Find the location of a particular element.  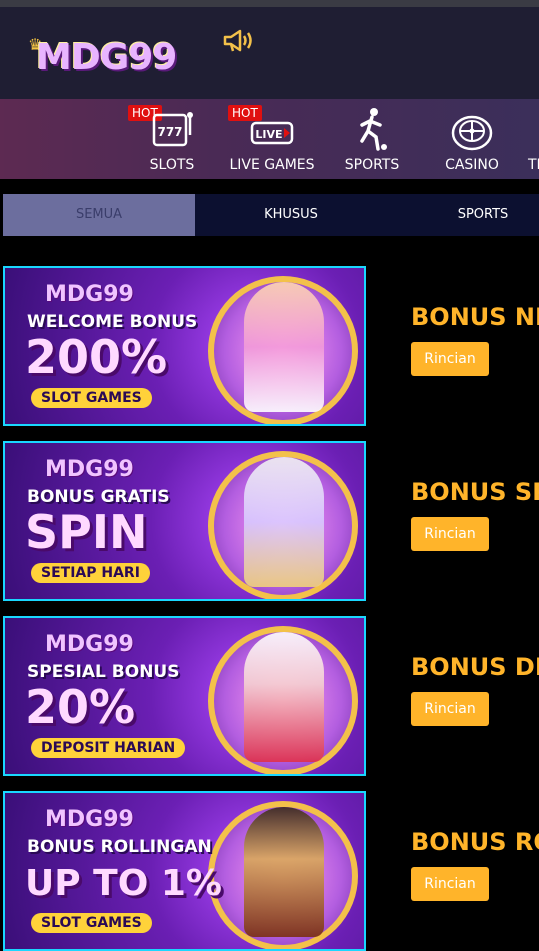

nav-item-live-games: HOT LIVE LIVE GAMES is located at coordinates (272, 139).